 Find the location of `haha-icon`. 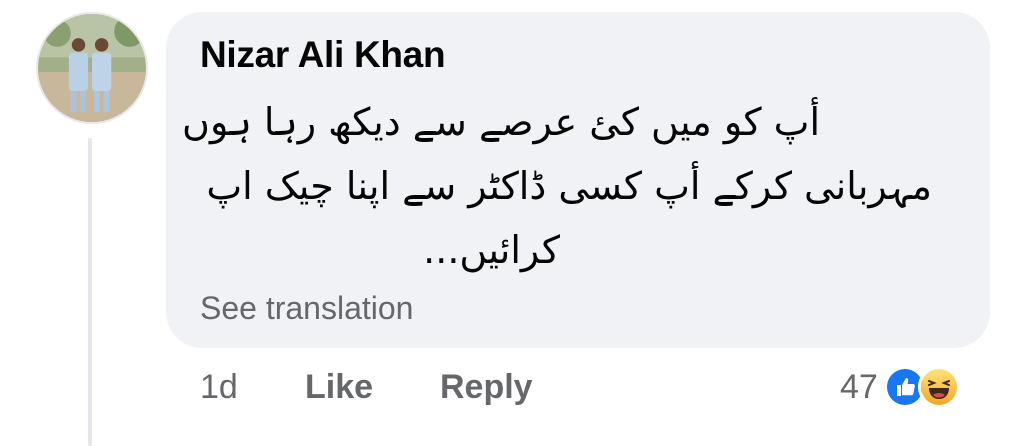

haha-icon is located at coordinates (938, 387).